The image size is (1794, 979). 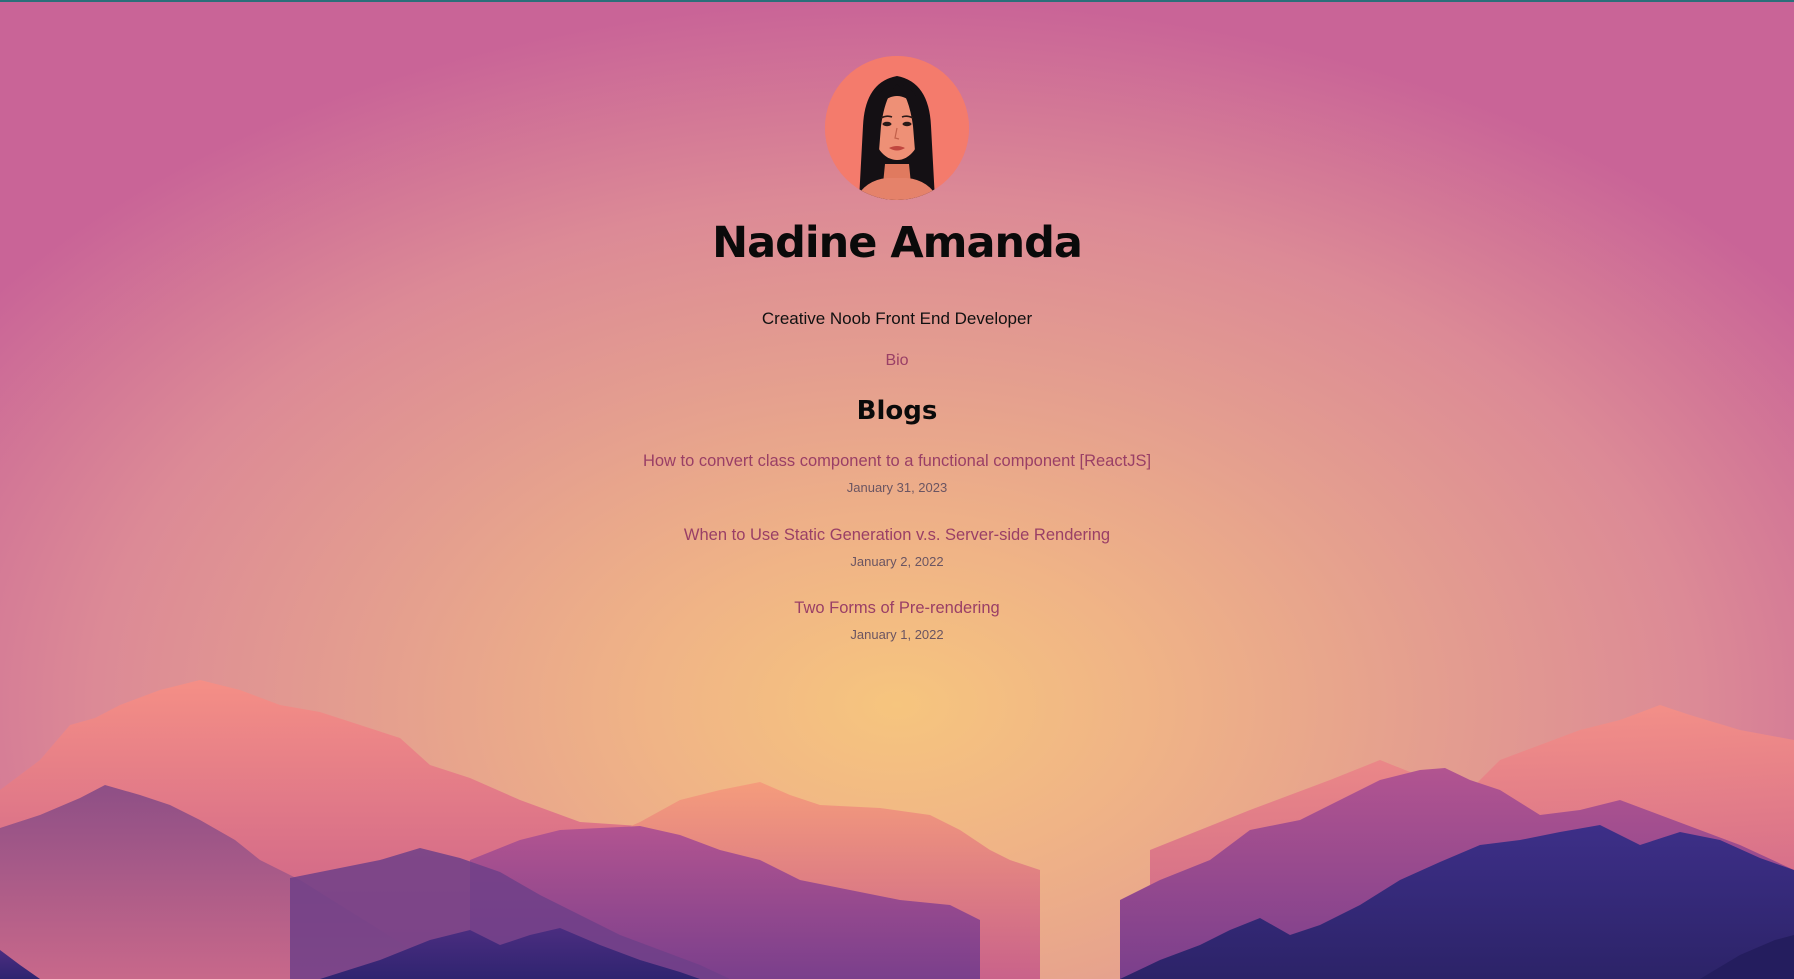 What do you see at coordinates (897, 361) in the screenshot?
I see `bio-link: Bio` at bounding box center [897, 361].